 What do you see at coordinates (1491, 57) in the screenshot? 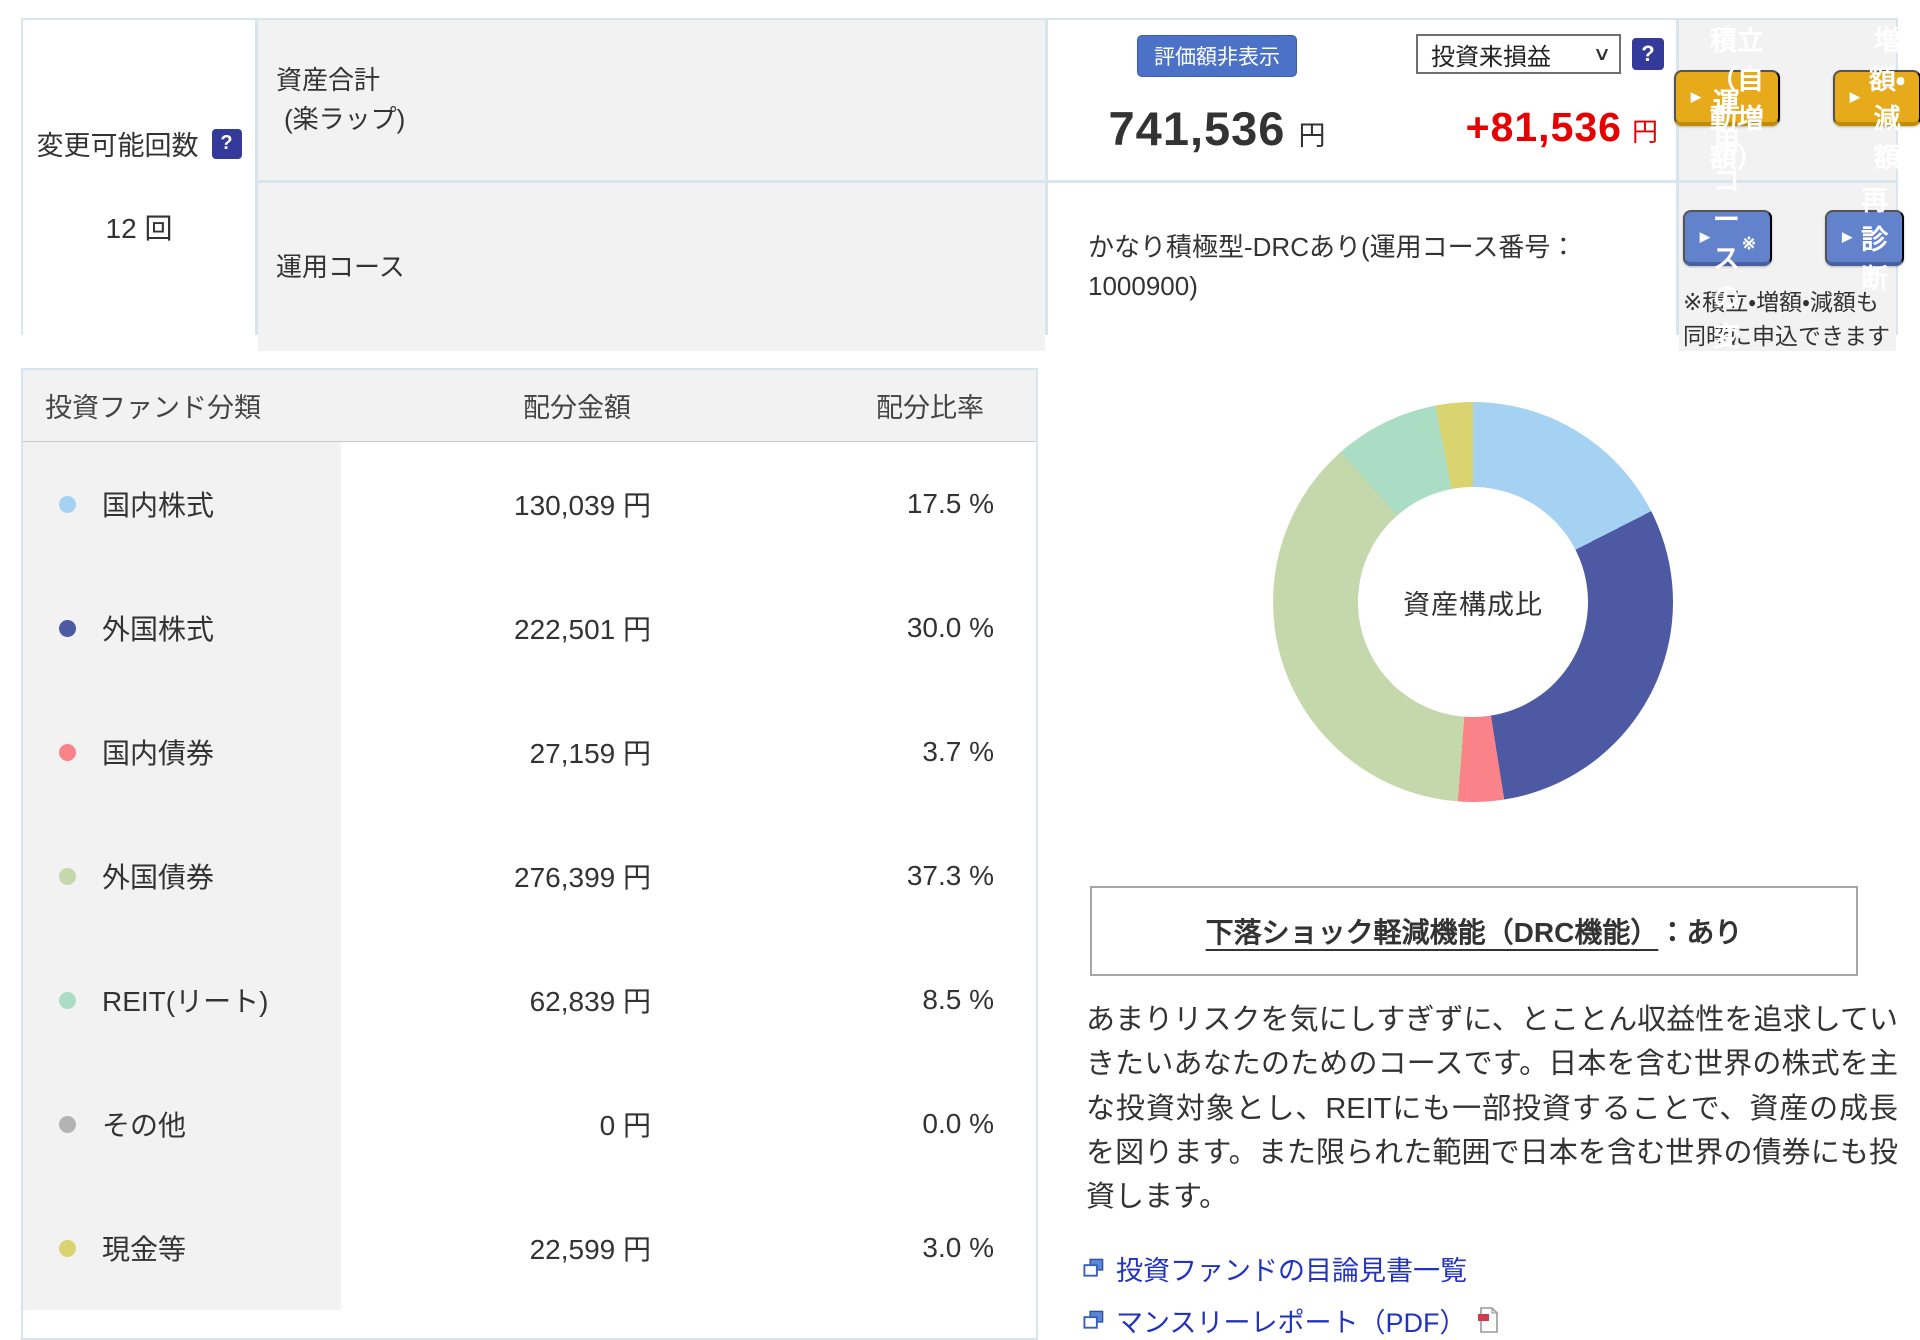
I see `profit-loss-period-value: 投資来損益` at bounding box center [1491, 57].